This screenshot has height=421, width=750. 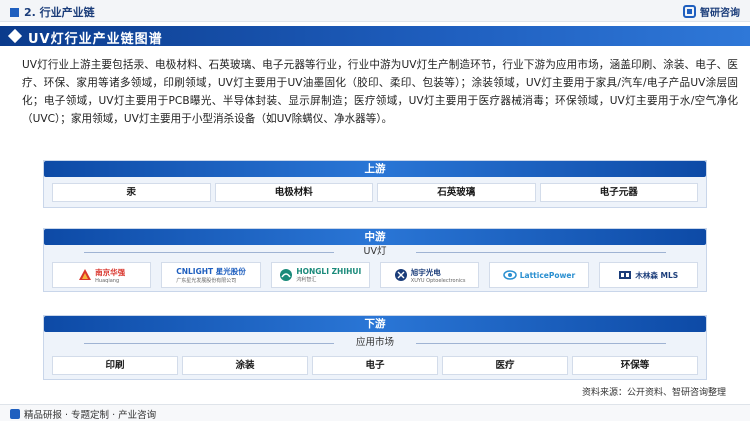 I want to click on huaqiang-logo-icon, so click(x=85, y=274).